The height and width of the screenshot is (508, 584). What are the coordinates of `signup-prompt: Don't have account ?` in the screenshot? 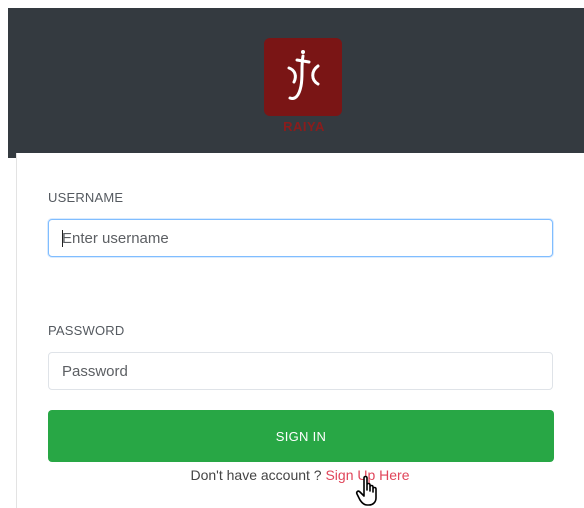 It's located at (258, 475).